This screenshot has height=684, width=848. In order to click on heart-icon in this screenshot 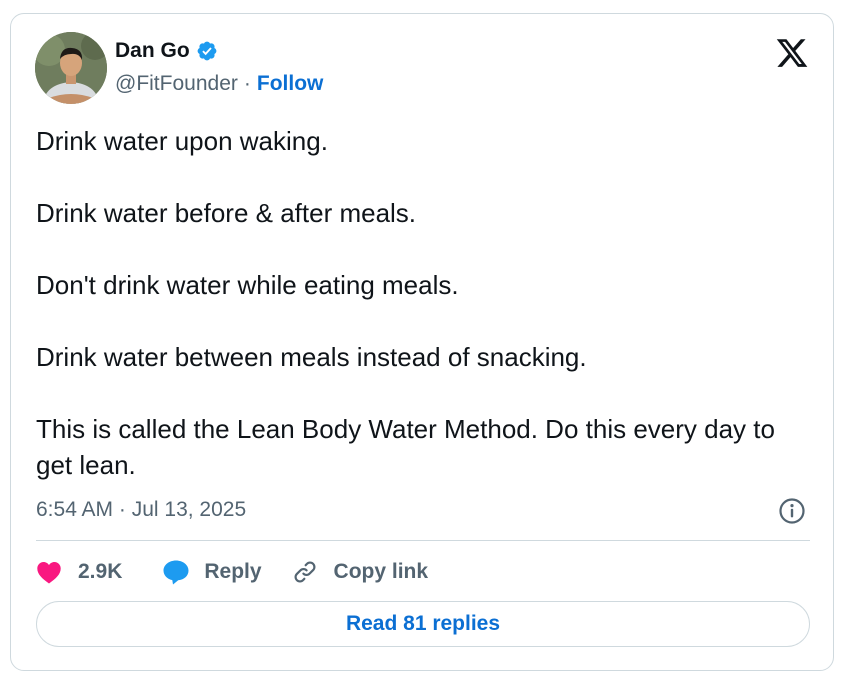, I will do `click(49, 573)`.